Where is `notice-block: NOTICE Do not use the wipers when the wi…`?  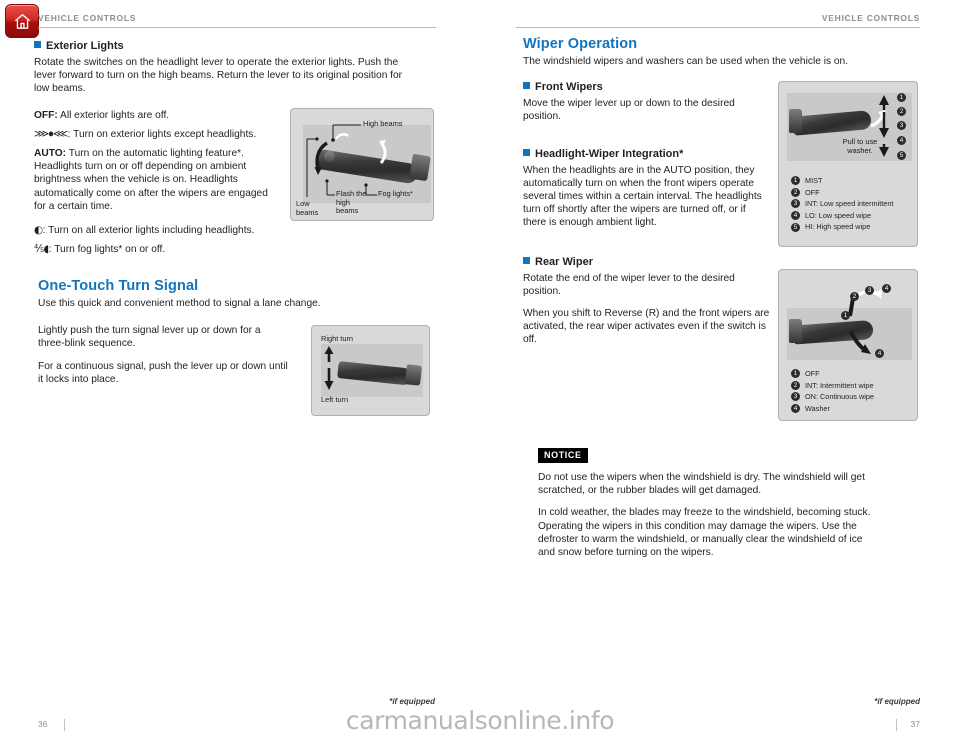
notice-block: NOTICE Do not use the wipers when the wi… is located at coordinates (710, 506).